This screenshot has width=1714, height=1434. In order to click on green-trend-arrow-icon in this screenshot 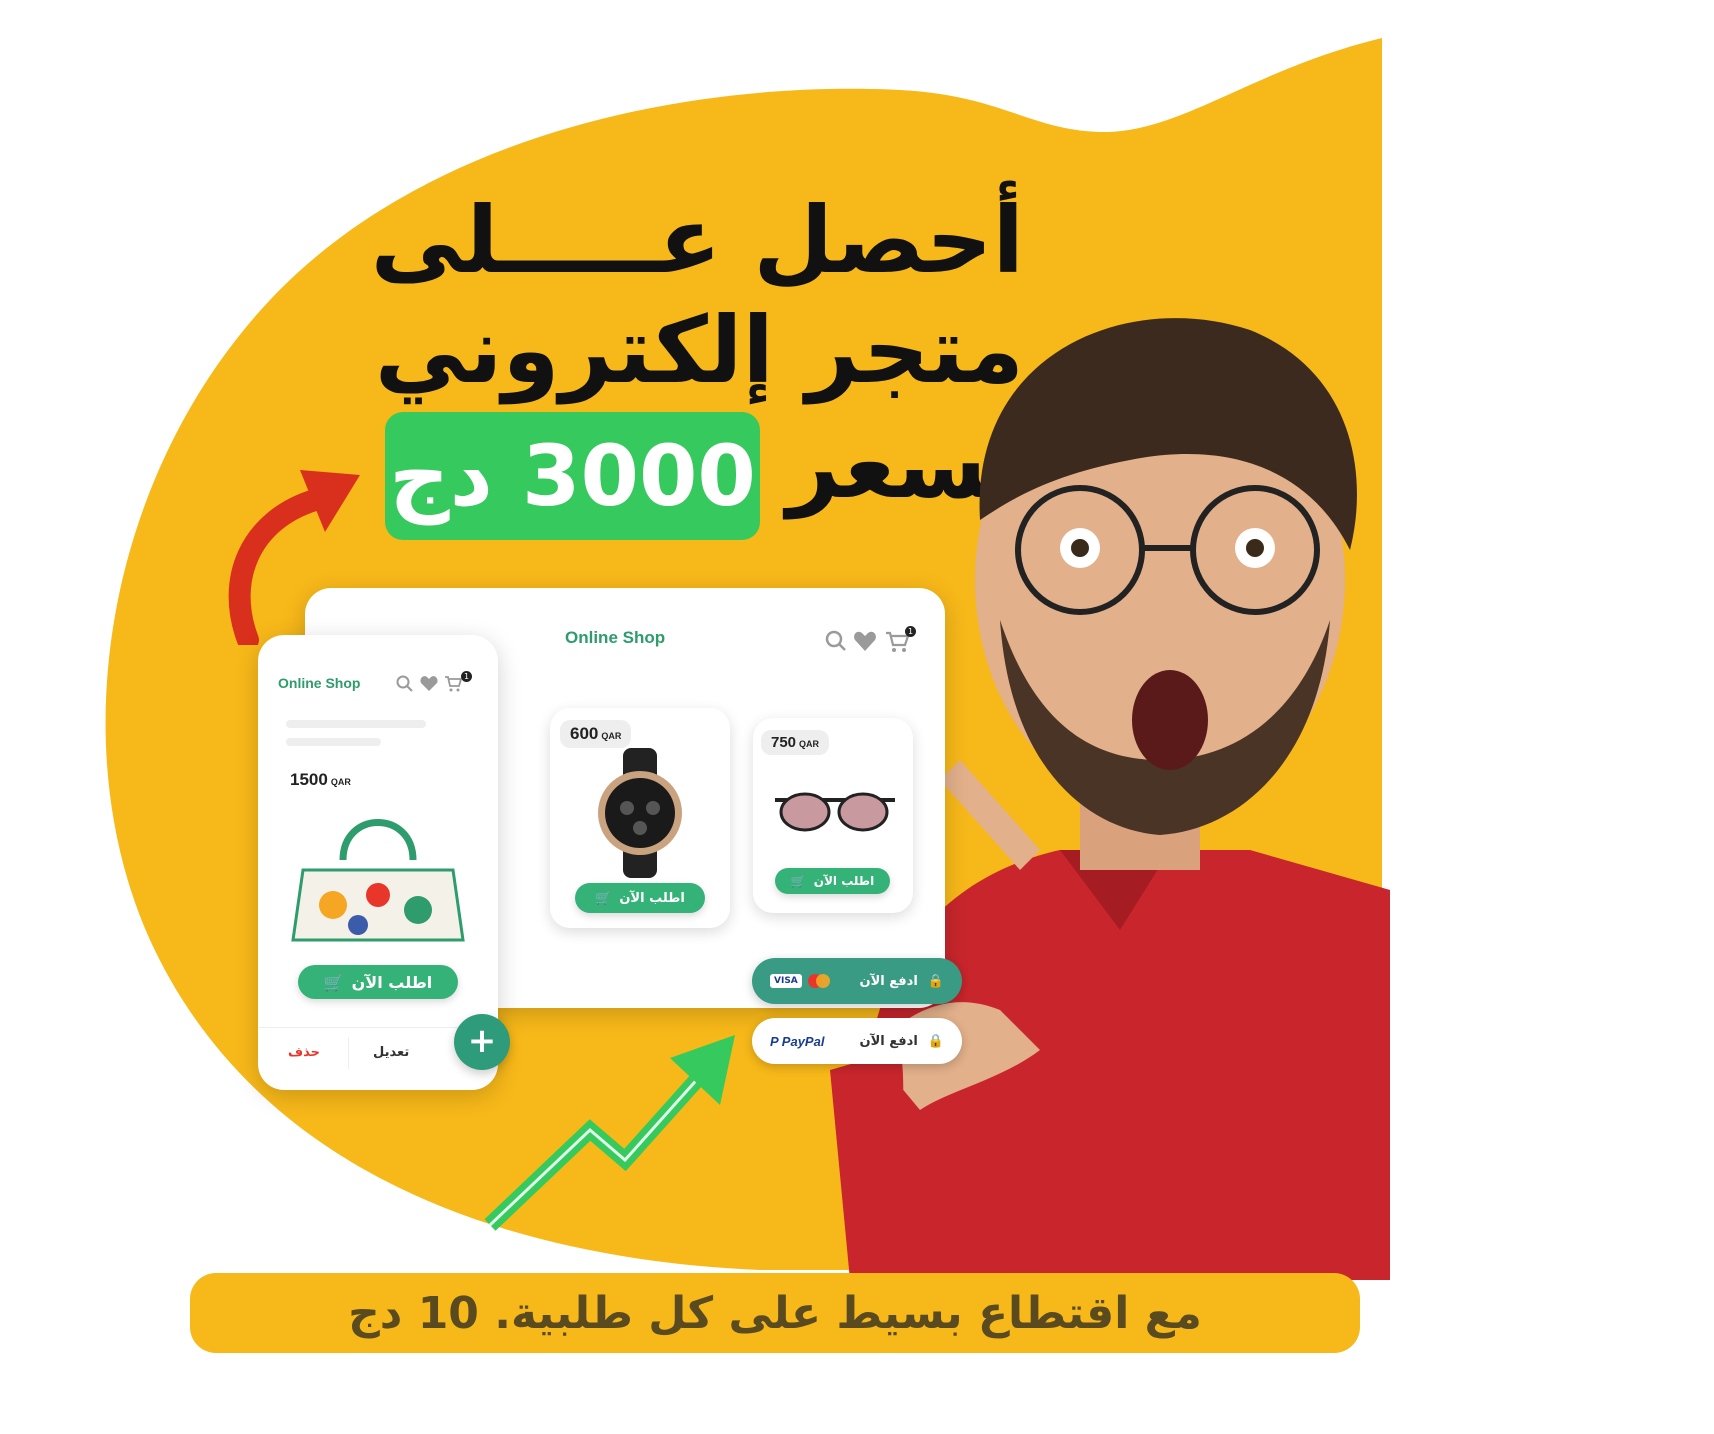, I will do `click(609, 1133)`.